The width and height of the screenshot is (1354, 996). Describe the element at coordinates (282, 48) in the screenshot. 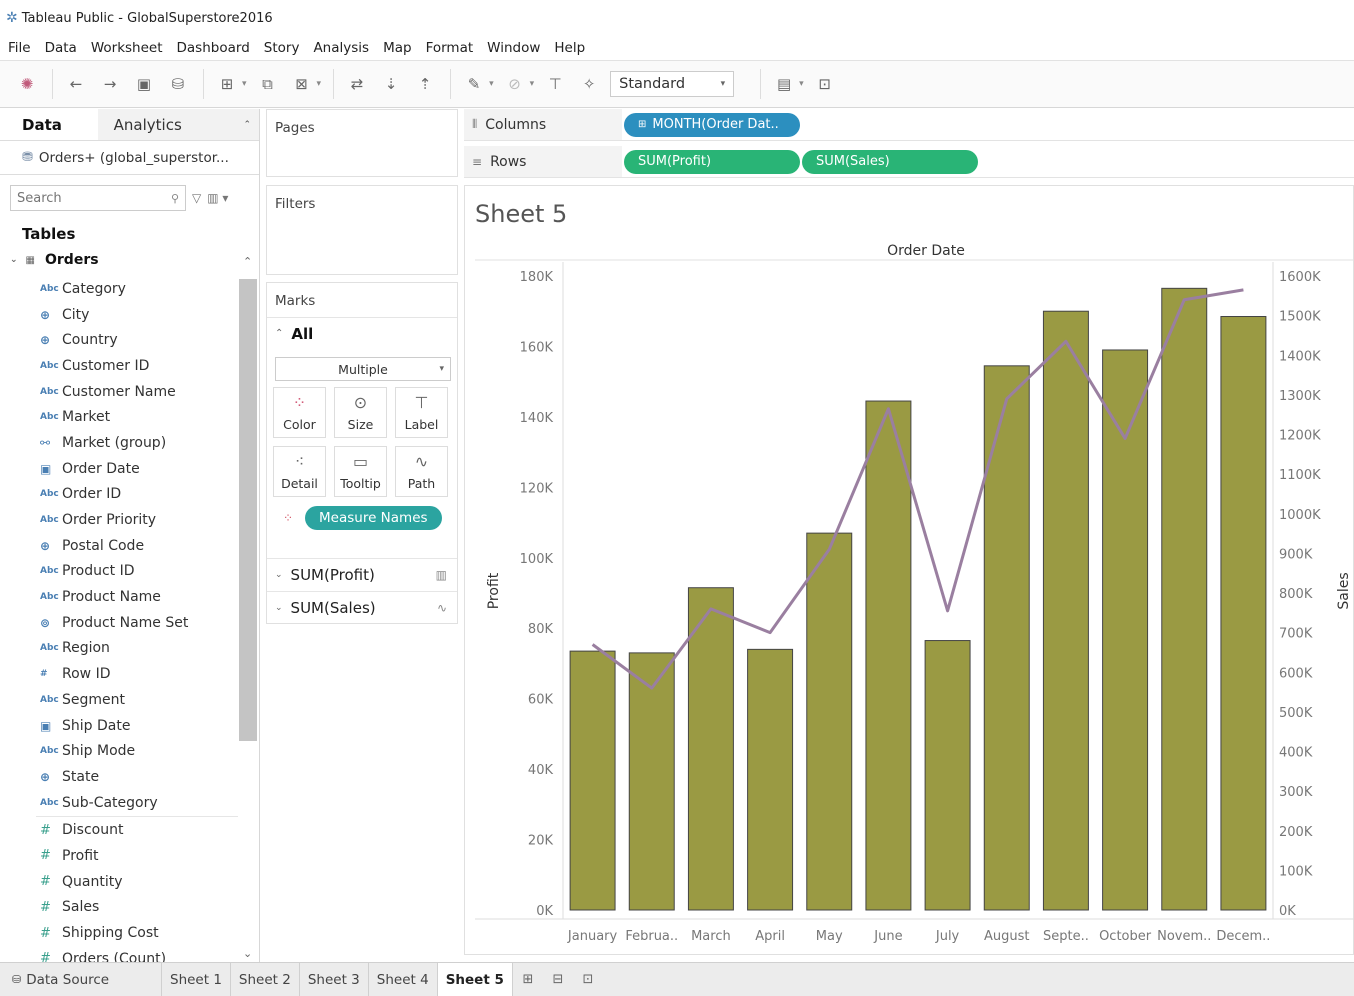

I see `menu-story: Story` at that location.